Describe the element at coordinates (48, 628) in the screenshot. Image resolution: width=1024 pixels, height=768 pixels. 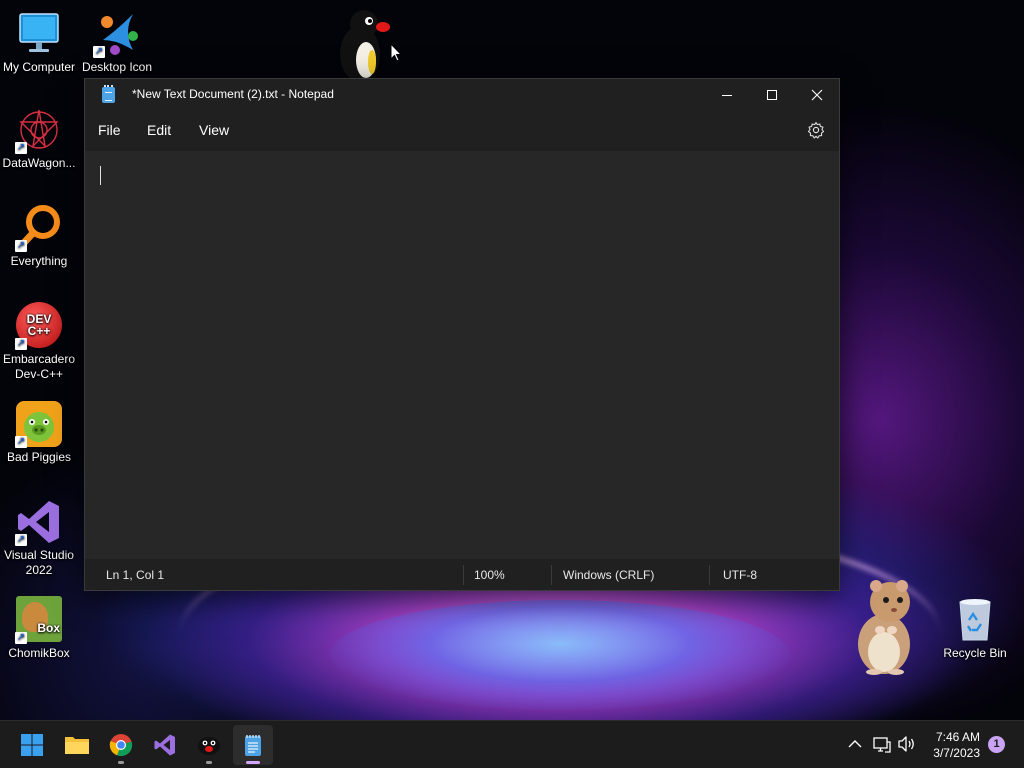
I see `chomikbox-logo-text: Box` at that location.